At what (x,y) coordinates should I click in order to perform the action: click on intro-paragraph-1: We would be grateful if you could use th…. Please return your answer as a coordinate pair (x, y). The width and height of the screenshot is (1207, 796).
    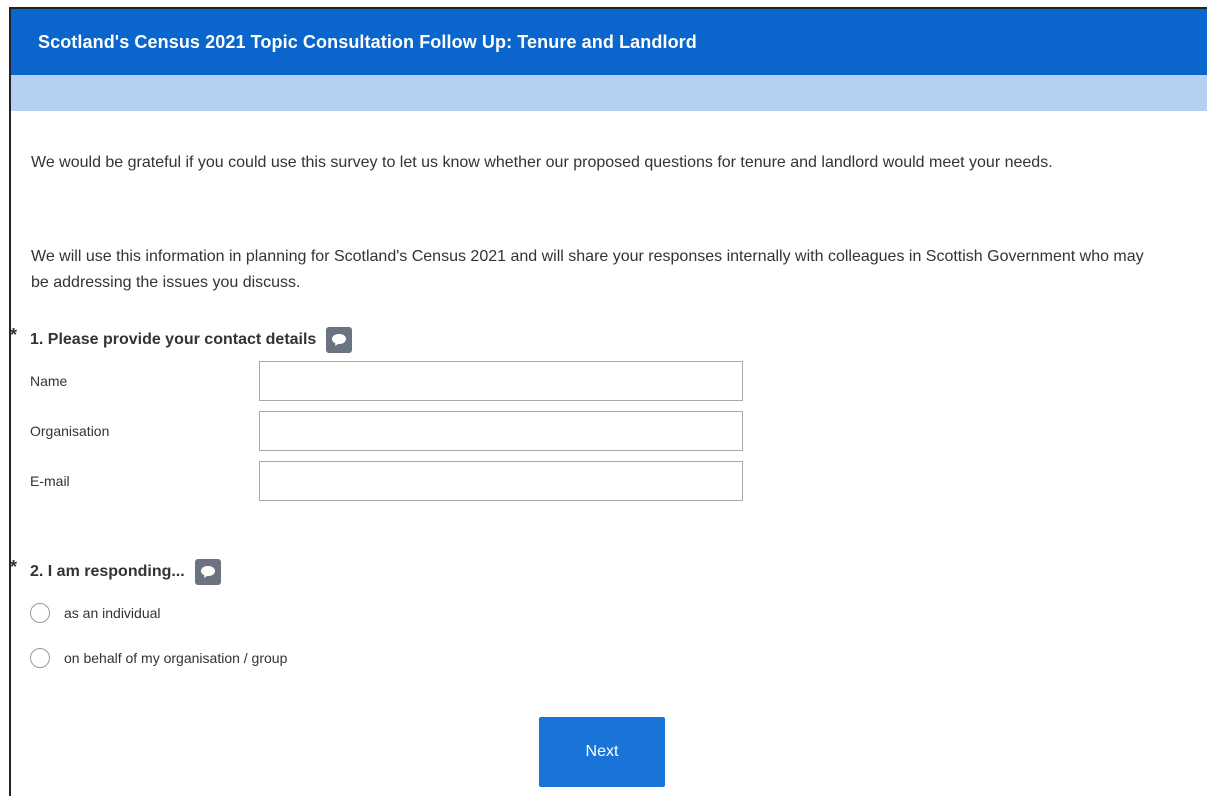
    Looking at the image, I should click on (542, 162).